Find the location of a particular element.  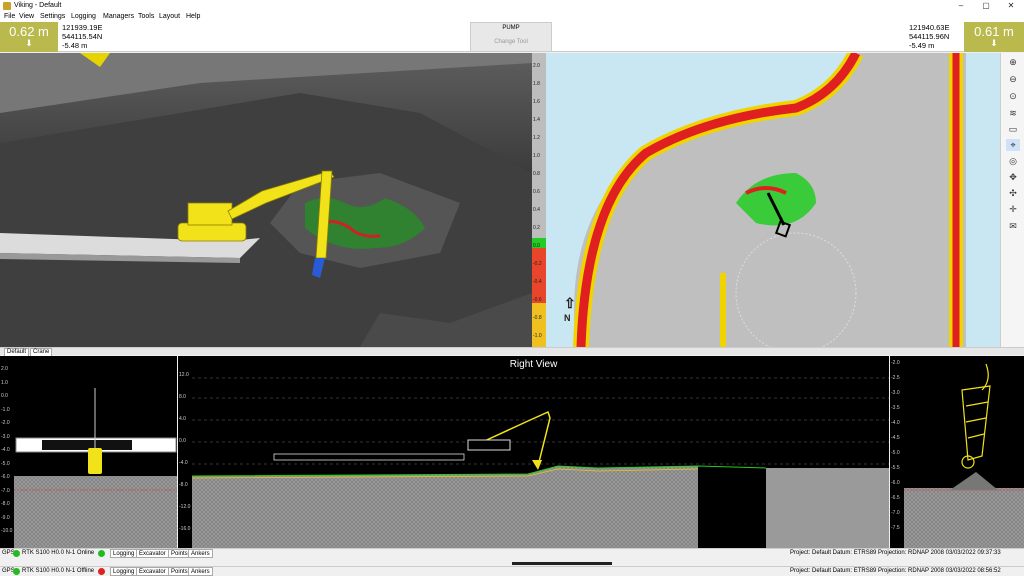

north-arrow: ⇧ N is located at coordinates (570, 309).